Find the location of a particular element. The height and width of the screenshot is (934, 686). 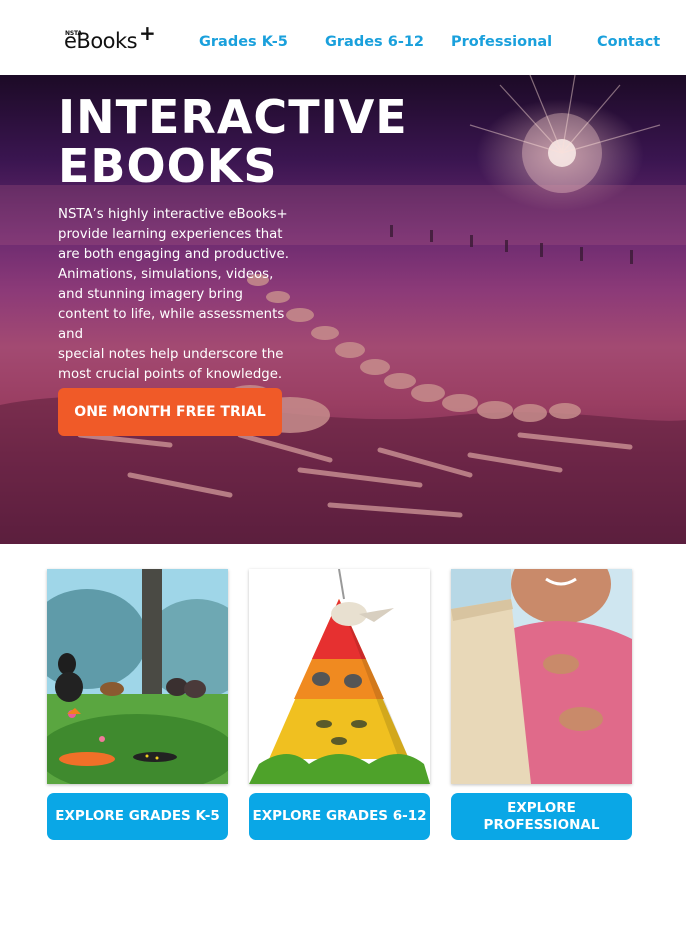

grades-6-12-image is located at coordinates (339, 676).